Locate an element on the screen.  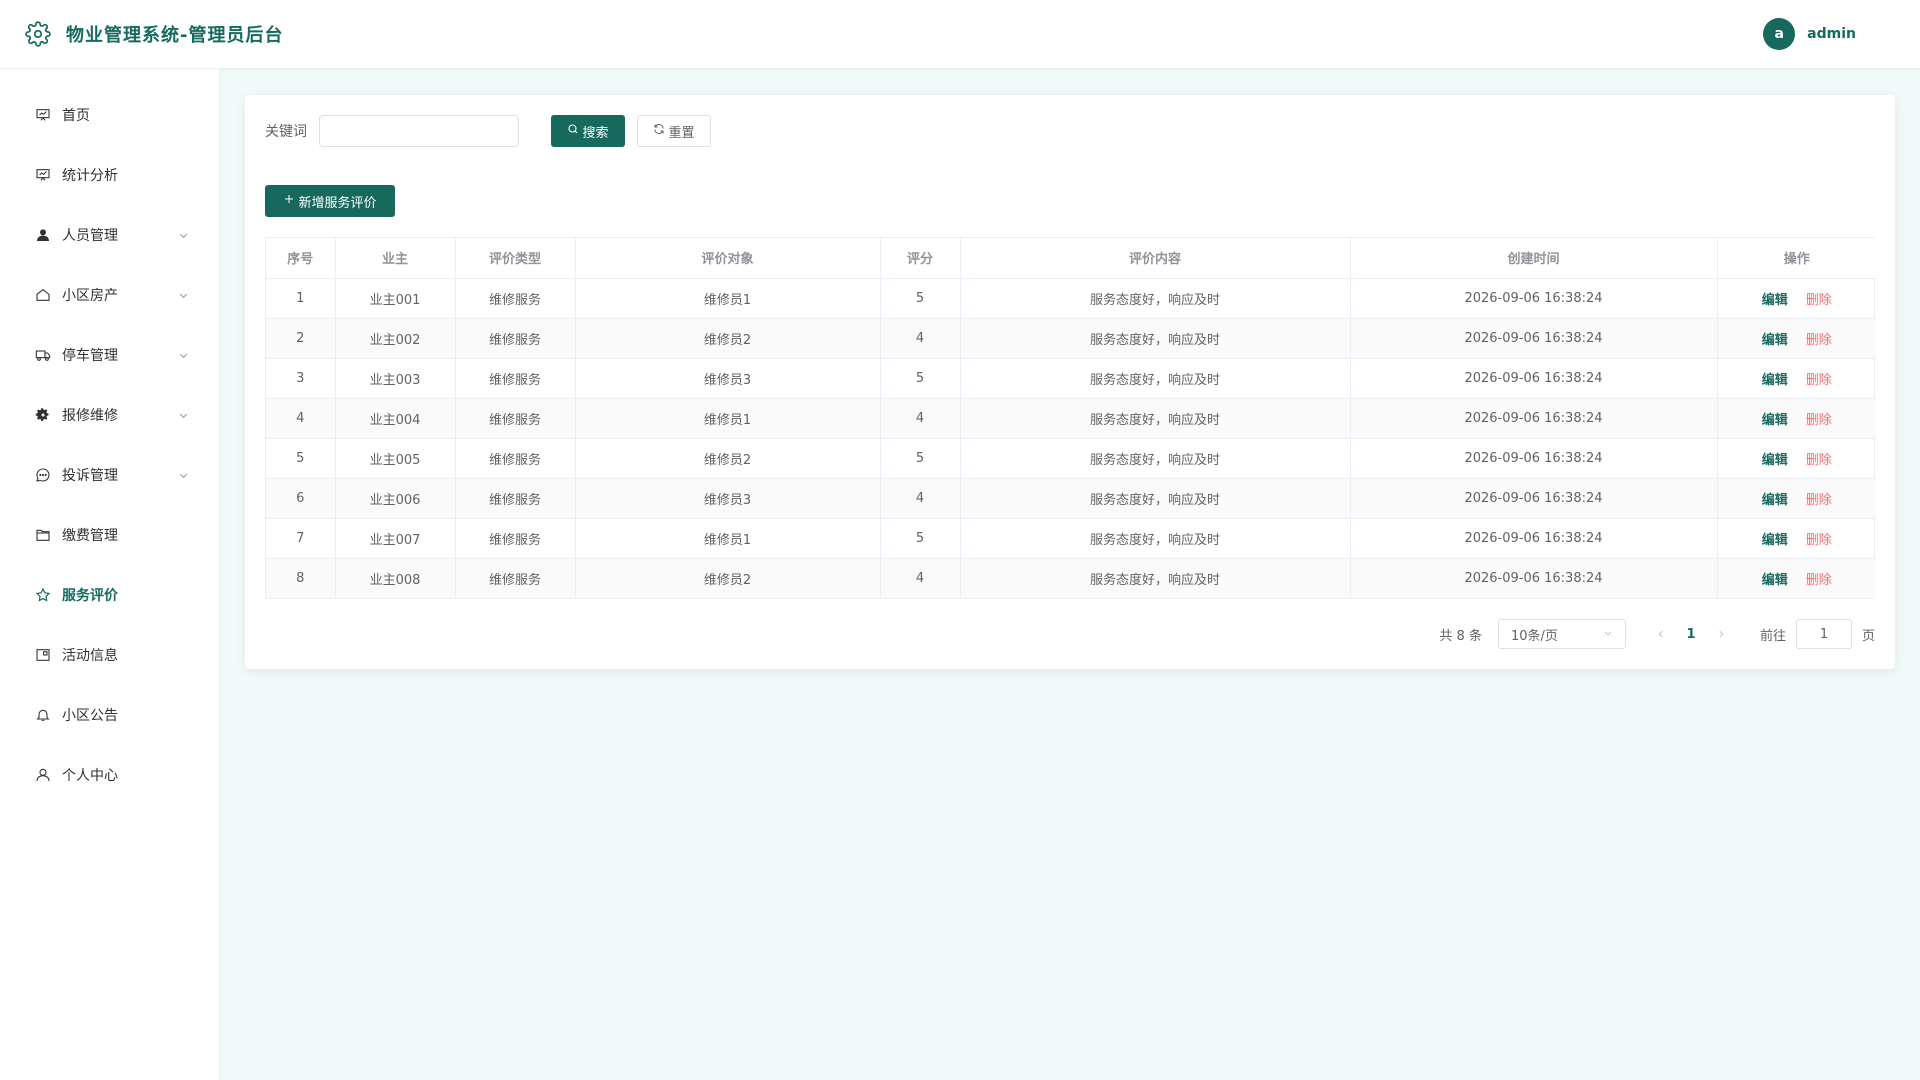
prev-page-button is located at coordinates (1661, 634).